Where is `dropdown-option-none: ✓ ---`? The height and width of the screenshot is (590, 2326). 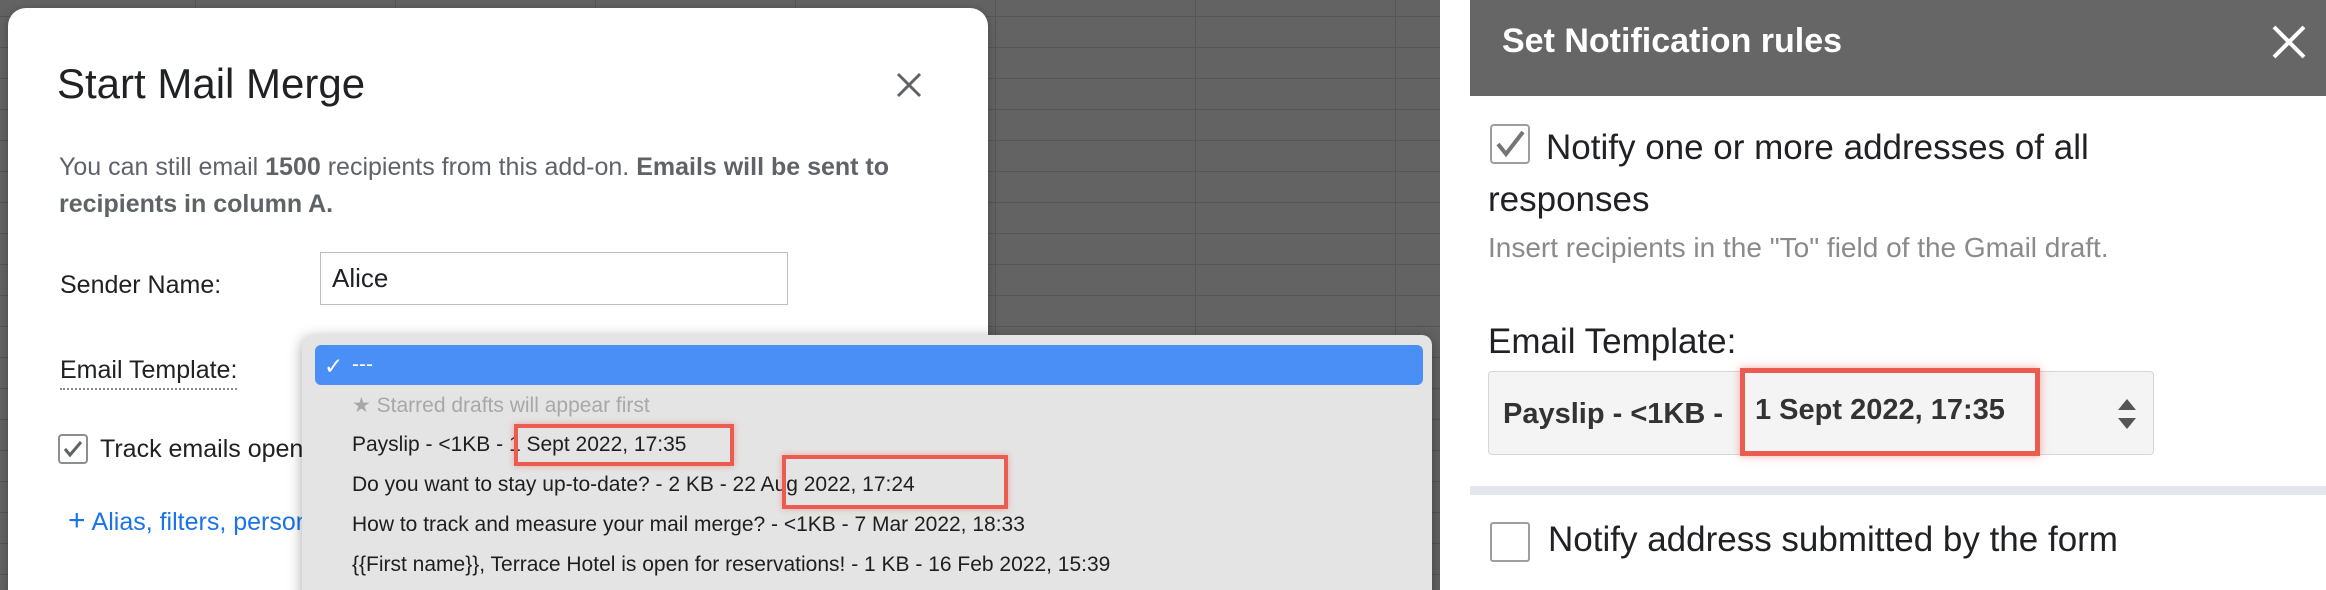 dropdown-option-none: ✓ --- is located at coordinates (869, 365).